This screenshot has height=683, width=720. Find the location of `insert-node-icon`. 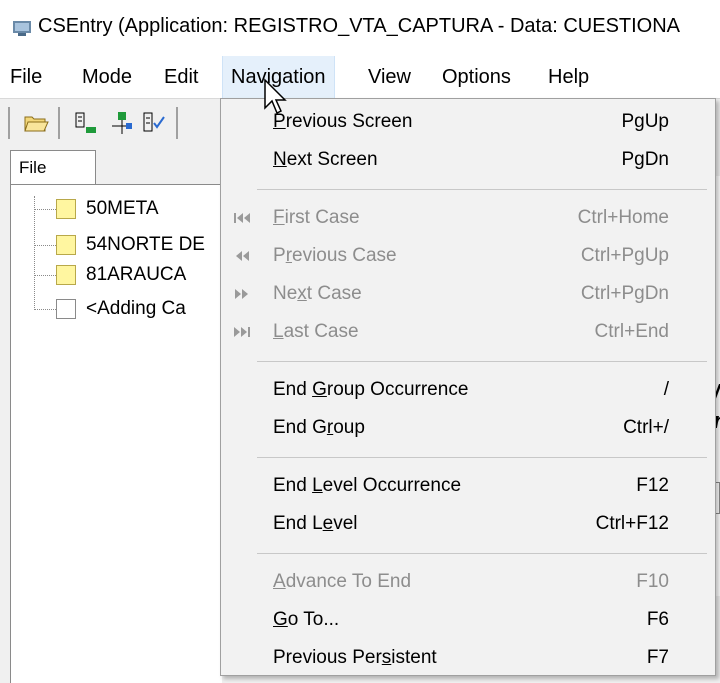

insert-node-icon is located at coordinates (86, 123).